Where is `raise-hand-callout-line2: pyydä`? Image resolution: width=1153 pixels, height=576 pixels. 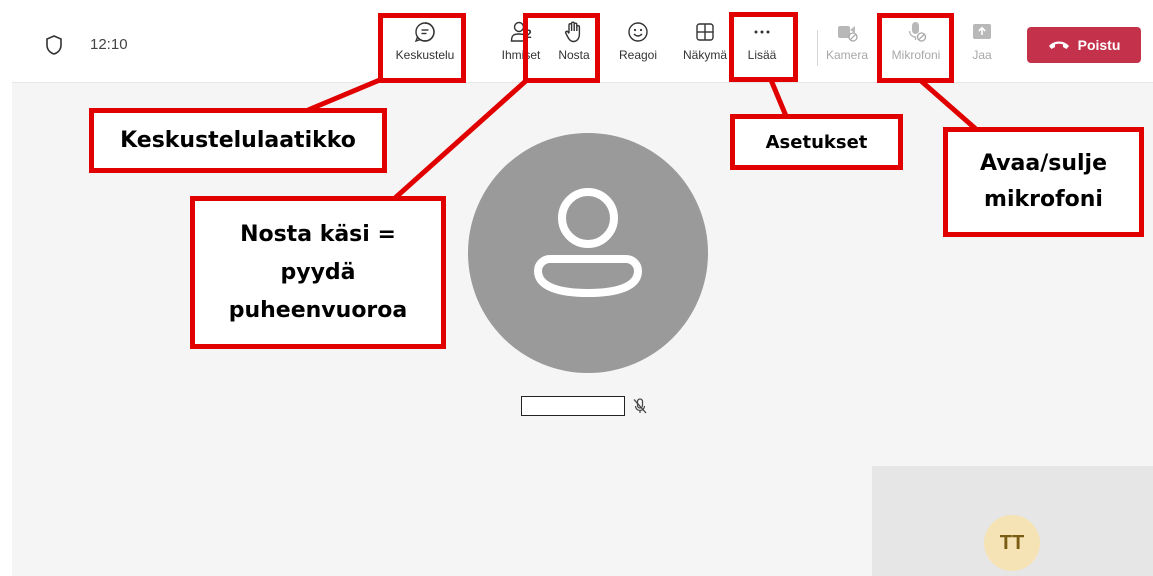 raise-hand-callout-line2: pyydä is located at coordinates (318, 272).